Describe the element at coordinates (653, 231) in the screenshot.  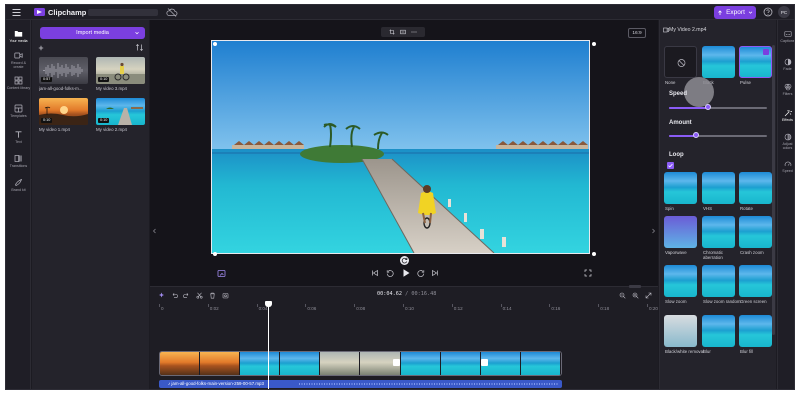
I see `collapse-right-icon` at that location.